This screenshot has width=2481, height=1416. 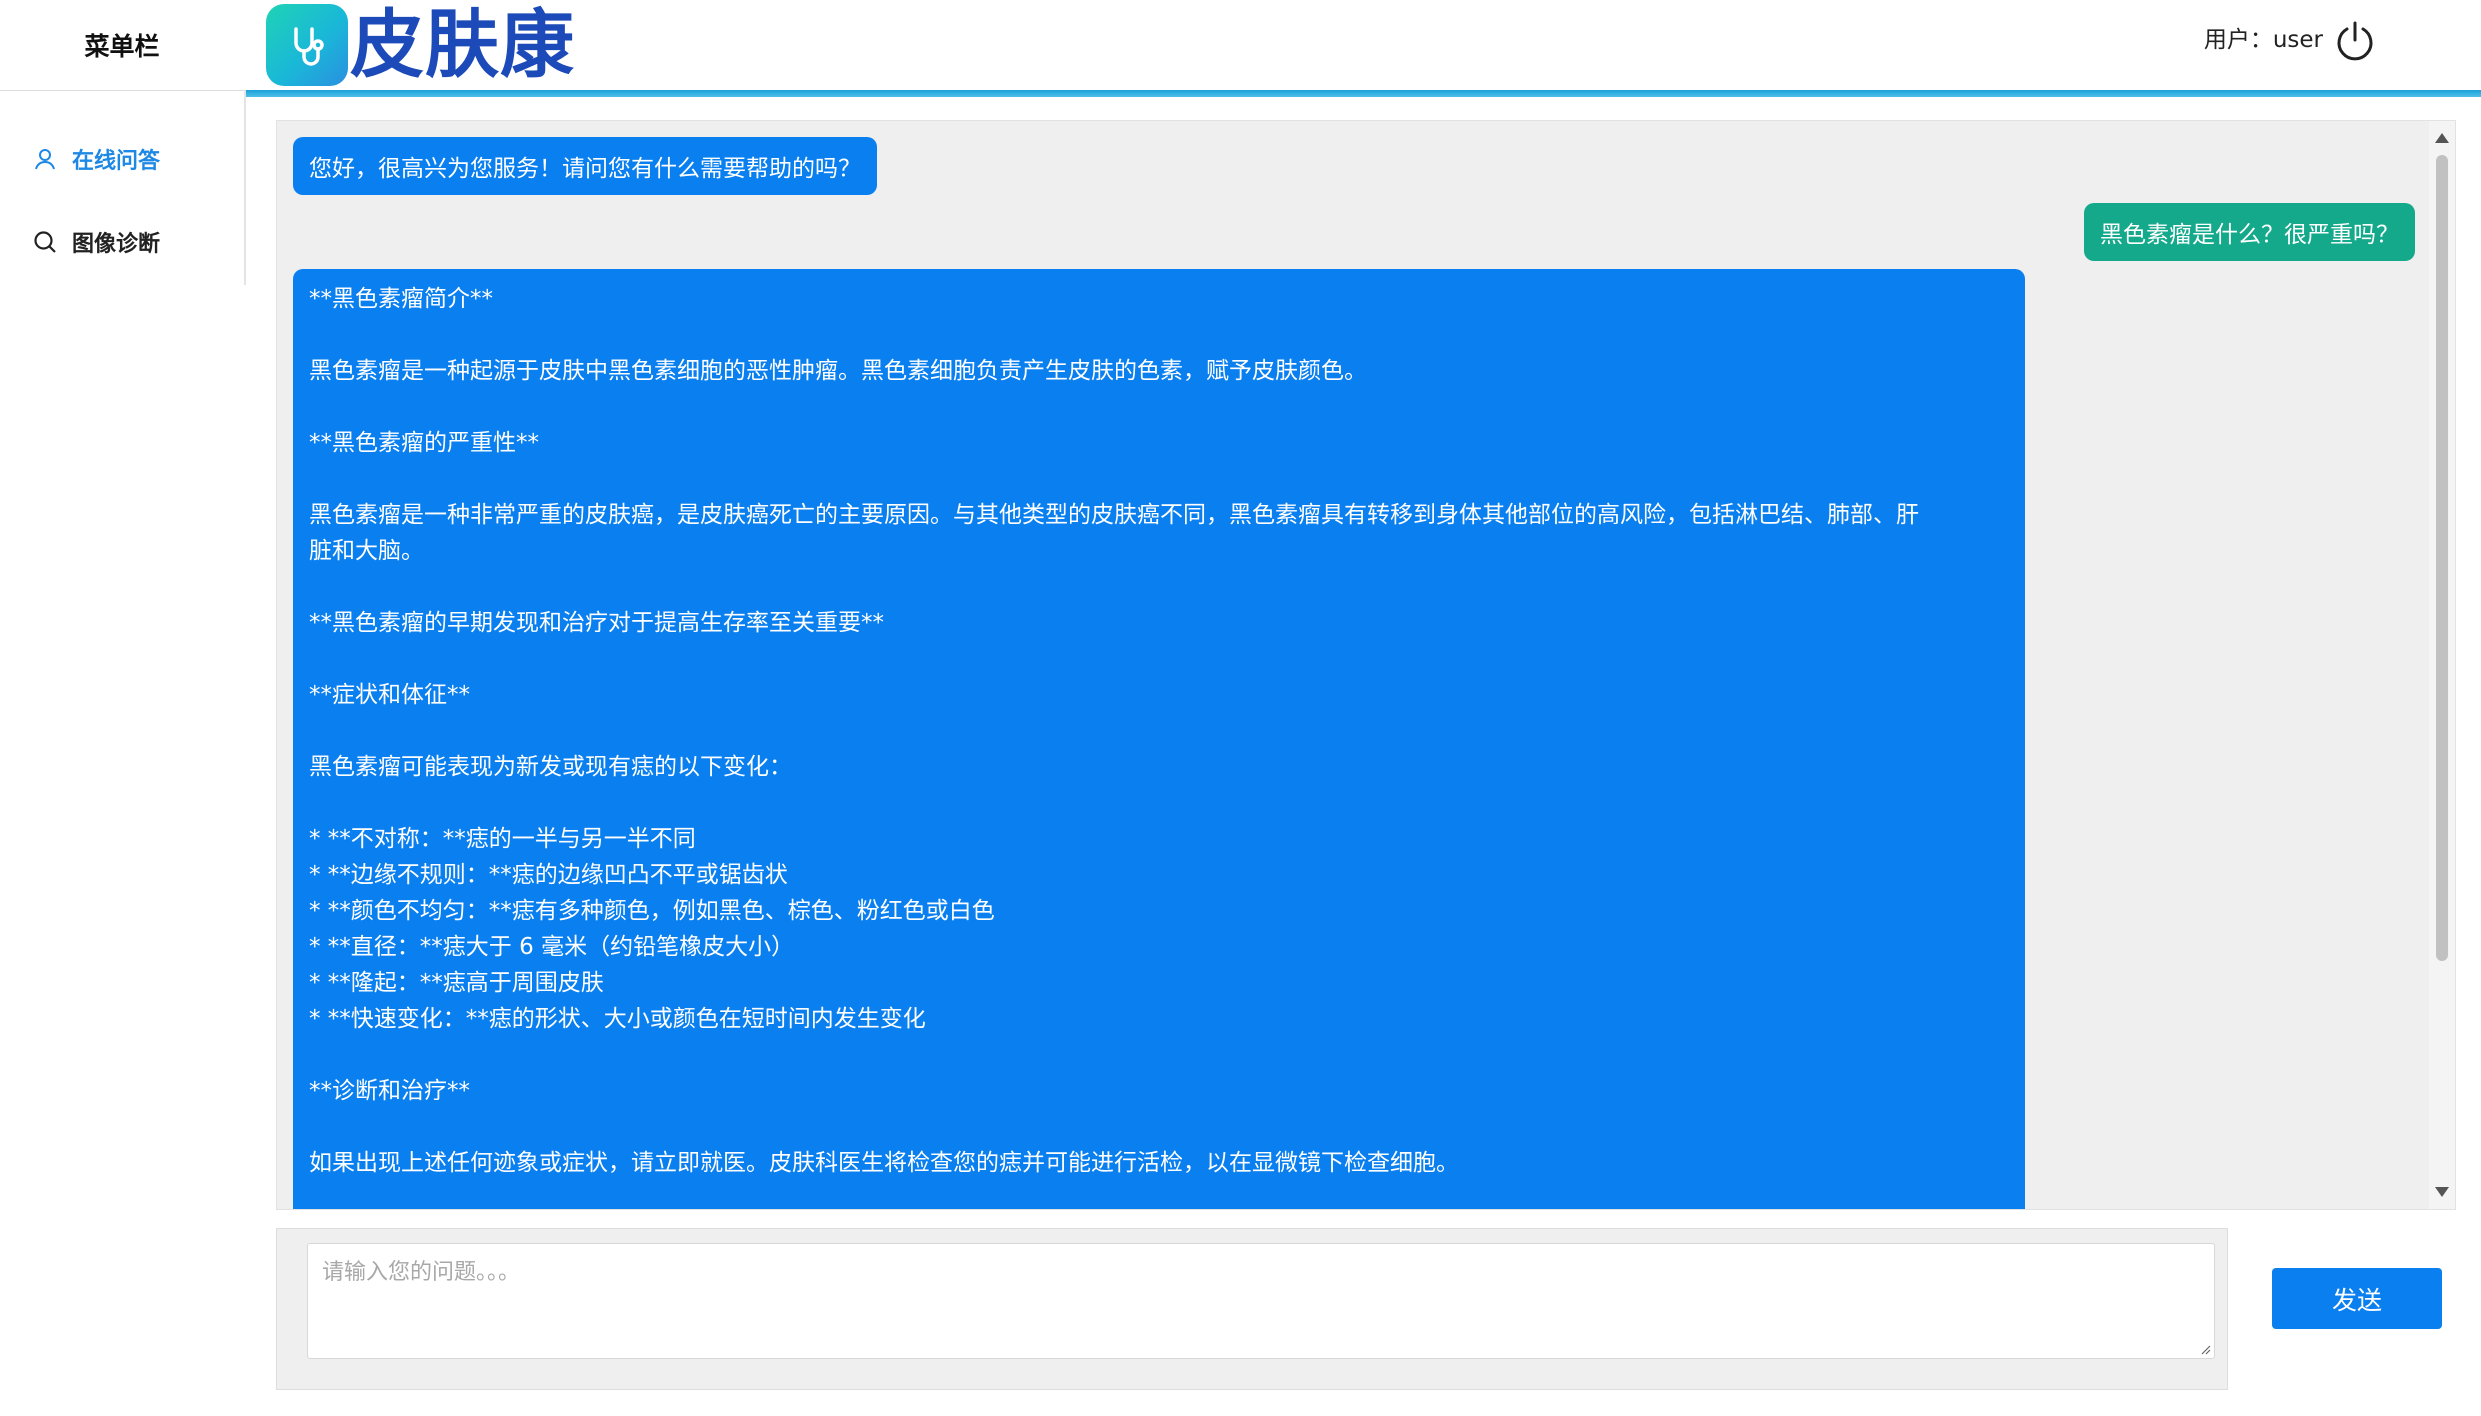 I want to click on sidebar-item-image-diagnosis: 图像诊断, so click(x=96, y=242).